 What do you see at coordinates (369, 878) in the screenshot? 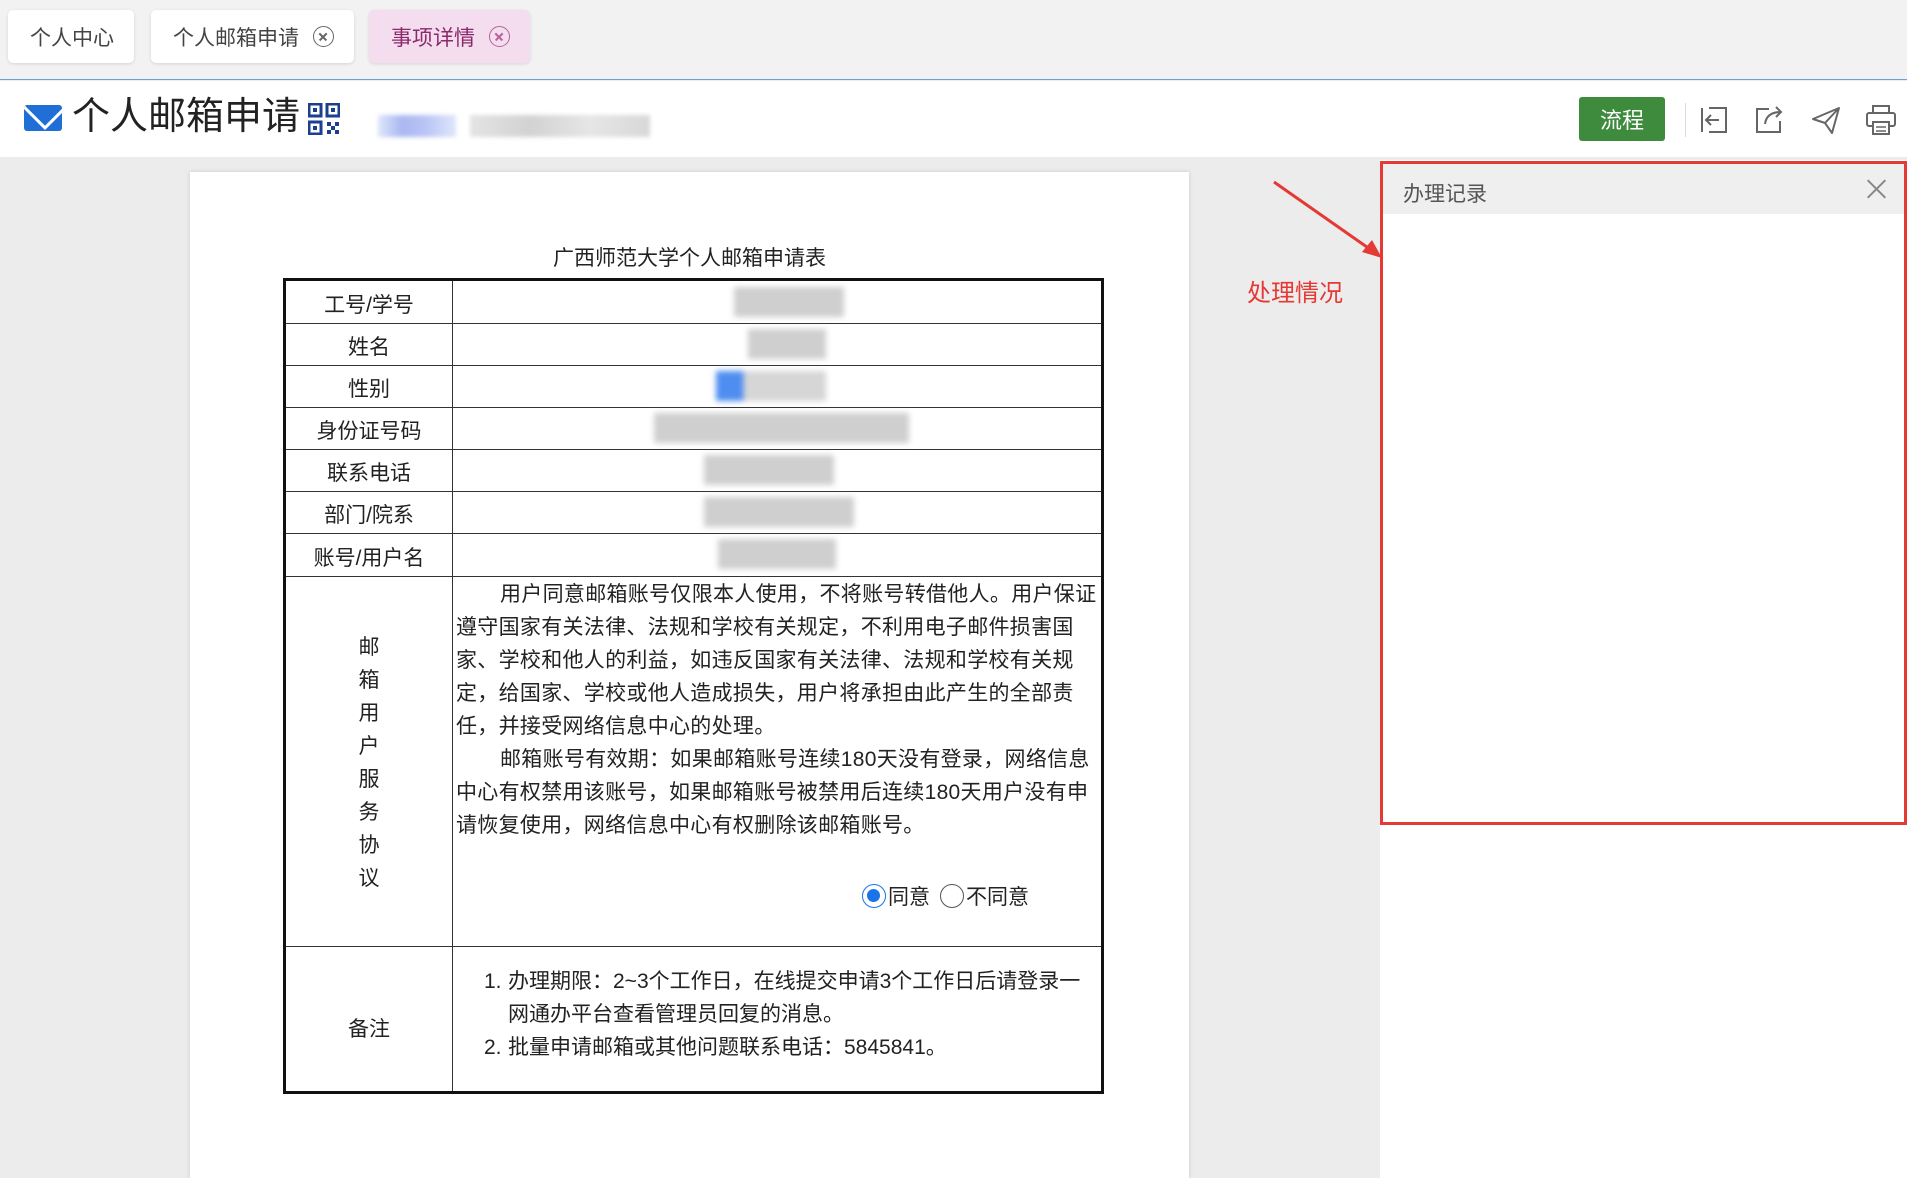
I see `agreement-label-char: 议` at bounding box center [369, 878].